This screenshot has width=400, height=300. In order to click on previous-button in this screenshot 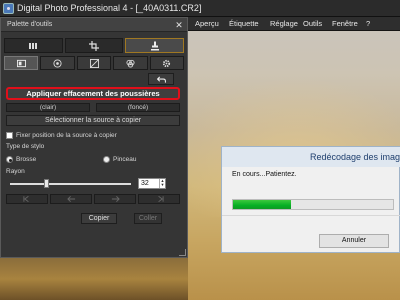, I will do `click(71, 199)`.